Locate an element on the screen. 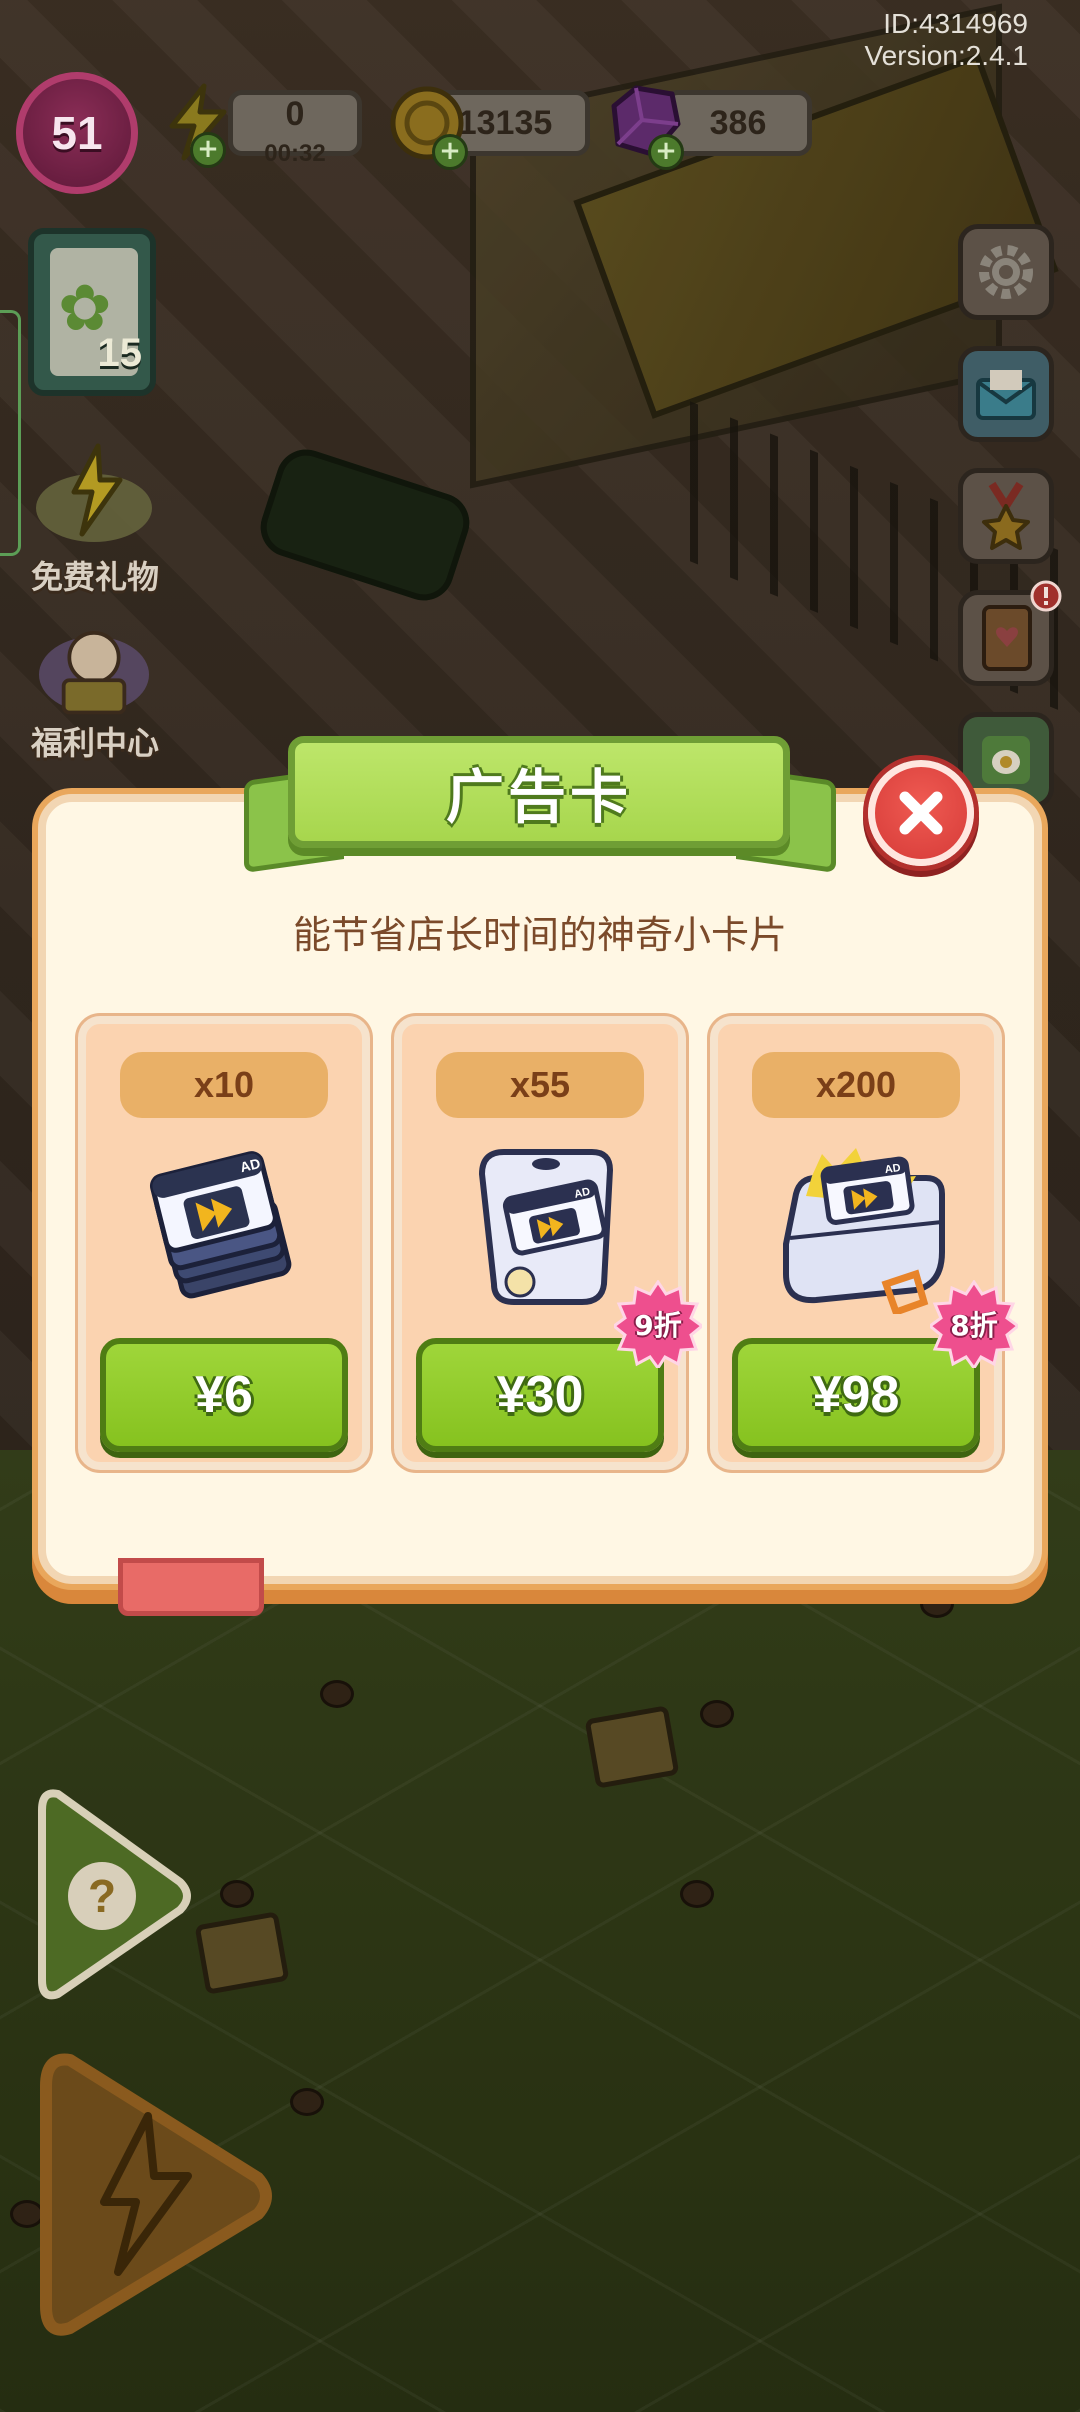  welfare-center-icon is located at coordinates (94, 667).